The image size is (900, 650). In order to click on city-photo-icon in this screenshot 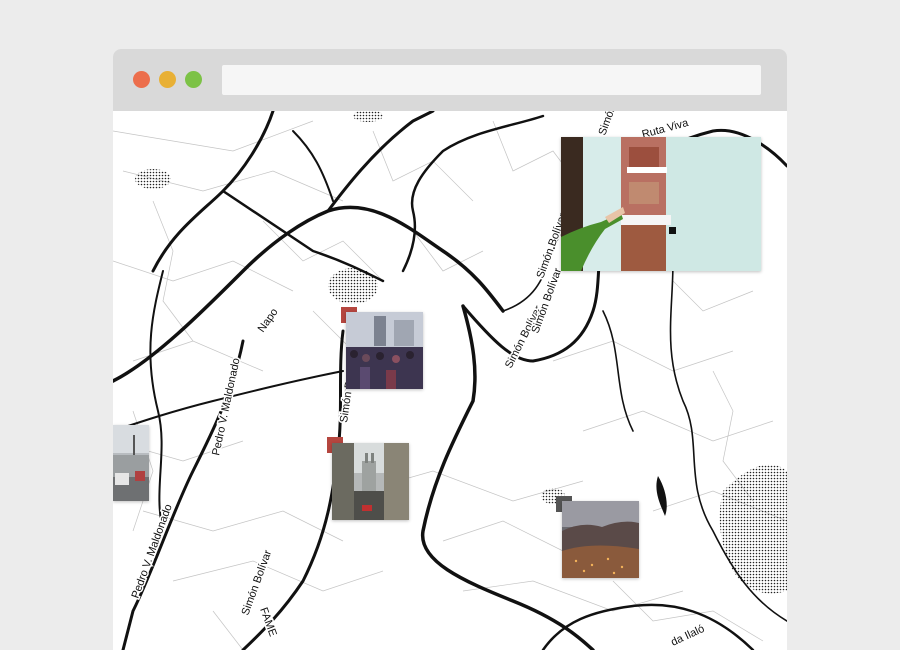, I will do `click(600, 539)`.